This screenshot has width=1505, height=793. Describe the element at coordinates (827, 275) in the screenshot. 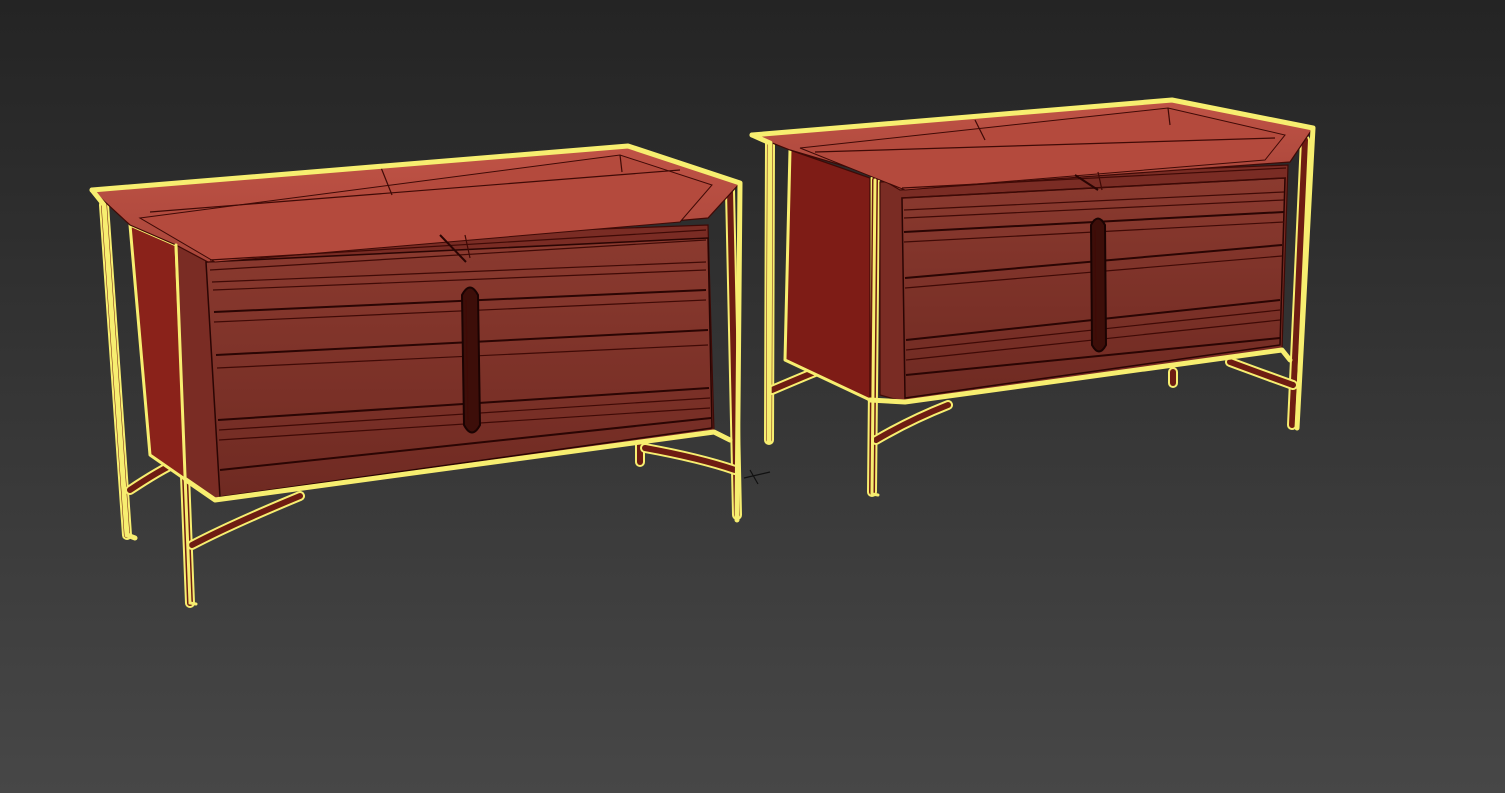

I see `sideboard-right-side-panel` at that location.